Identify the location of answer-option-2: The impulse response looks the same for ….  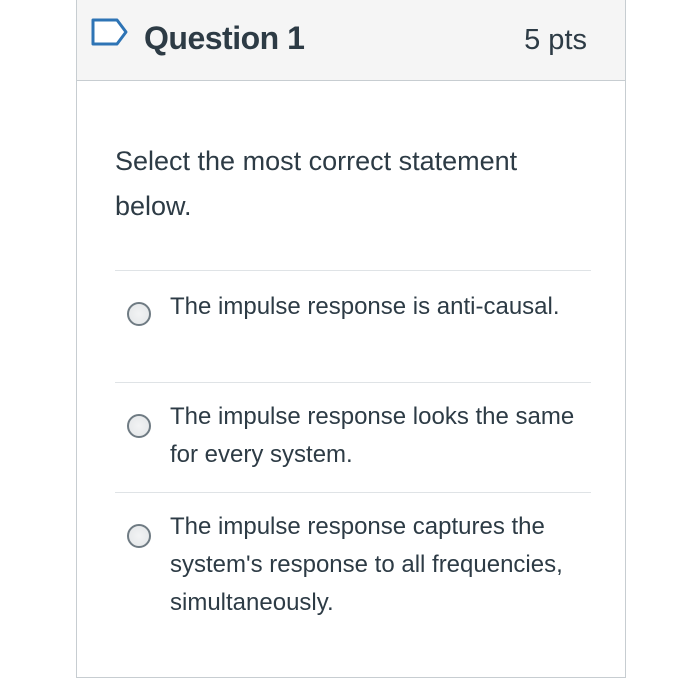
(353, 437).